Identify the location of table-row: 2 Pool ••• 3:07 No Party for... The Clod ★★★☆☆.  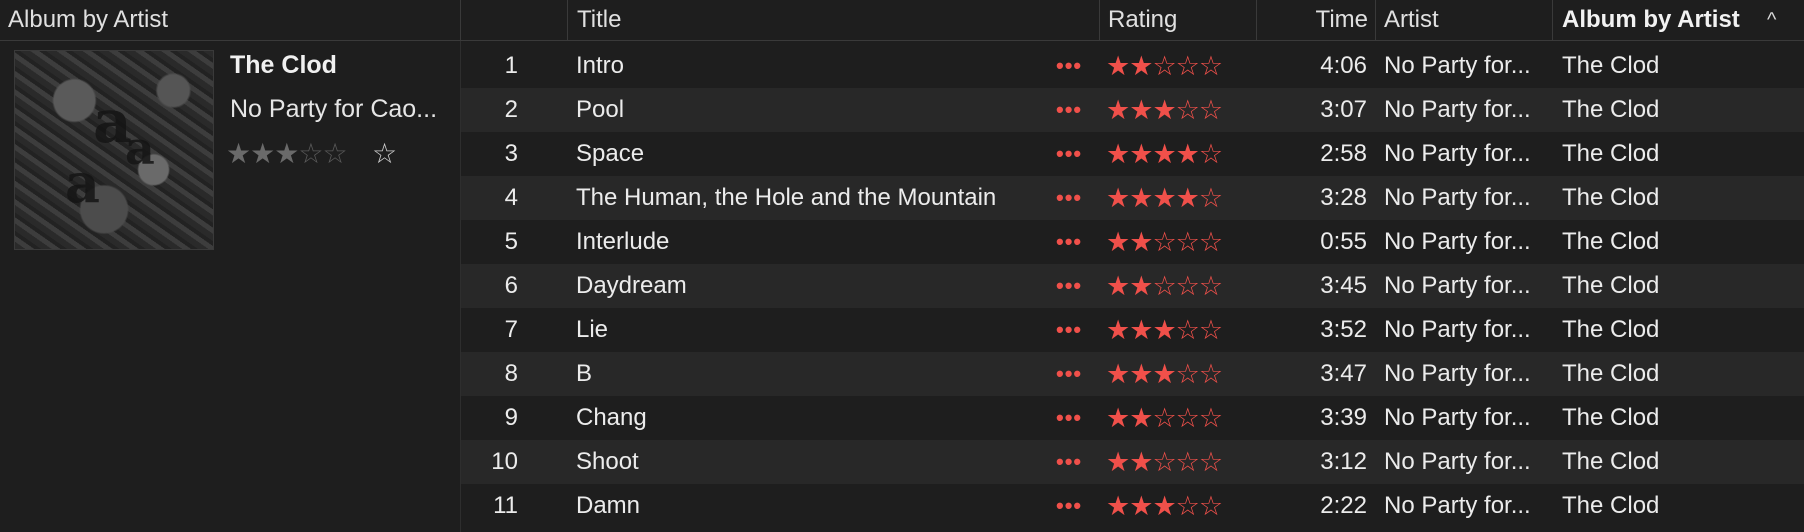
(1132, 110).